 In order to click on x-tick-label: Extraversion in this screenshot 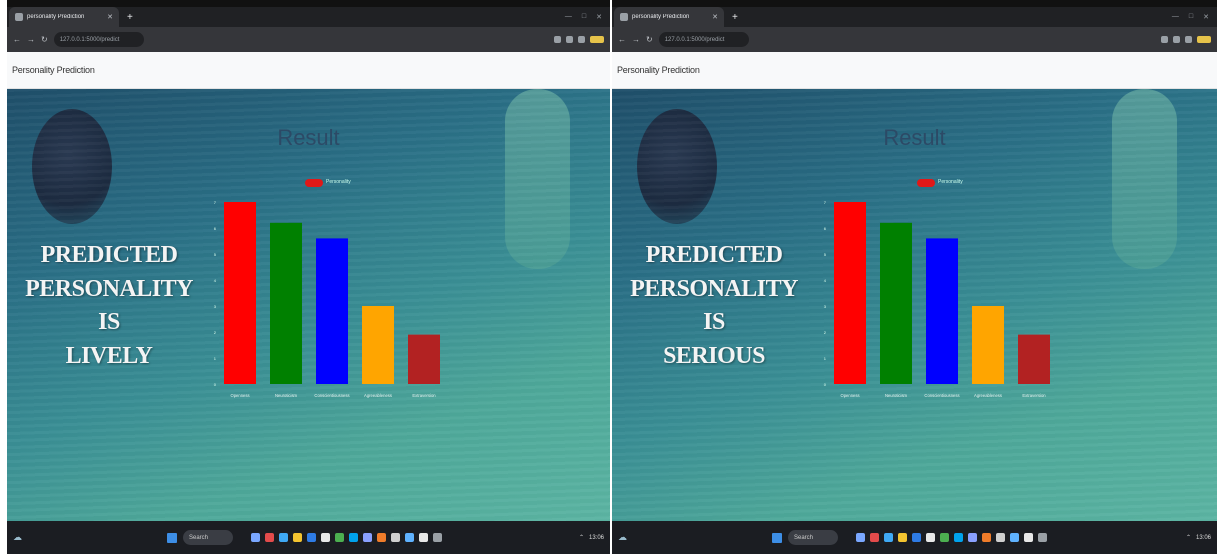, I will do `click(1034, 395)`.